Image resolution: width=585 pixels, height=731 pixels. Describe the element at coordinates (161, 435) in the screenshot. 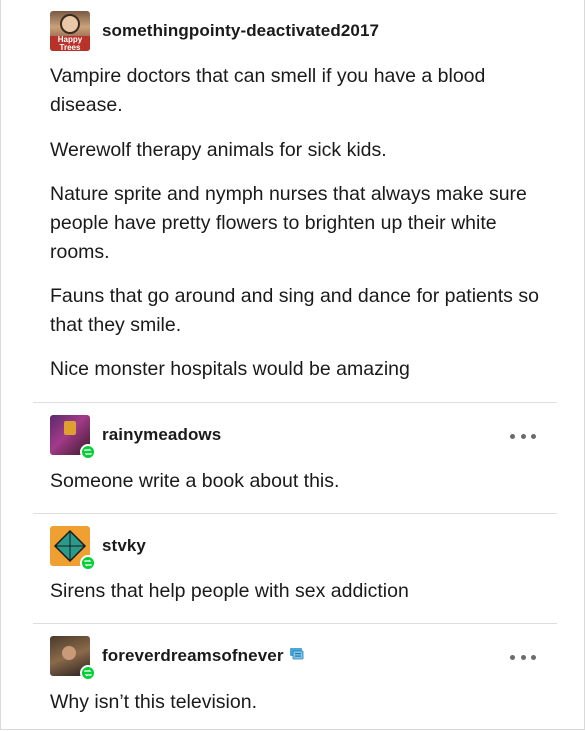

I see `username: rainymeadows` at that location.